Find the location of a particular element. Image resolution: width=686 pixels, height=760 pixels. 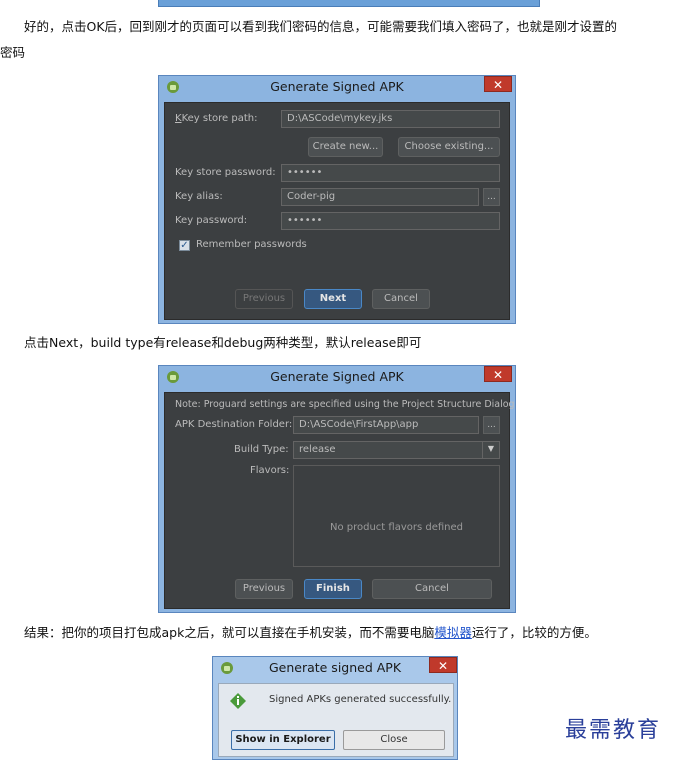

keystore-password-label: Key store password: is located at coordinates (225, 172).